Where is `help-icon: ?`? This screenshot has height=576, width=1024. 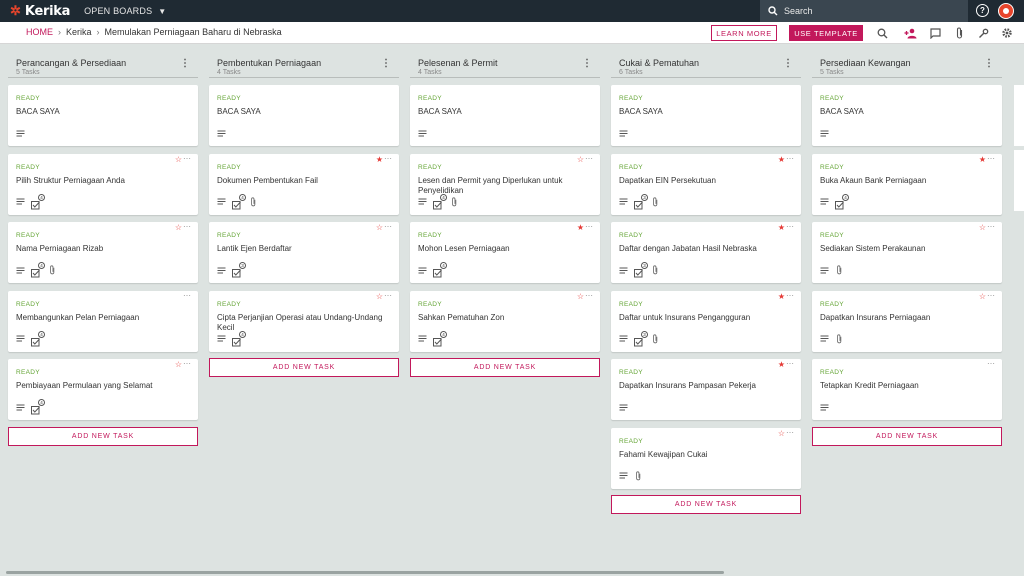
help-icon: ? is located at coordinates (982, 10).